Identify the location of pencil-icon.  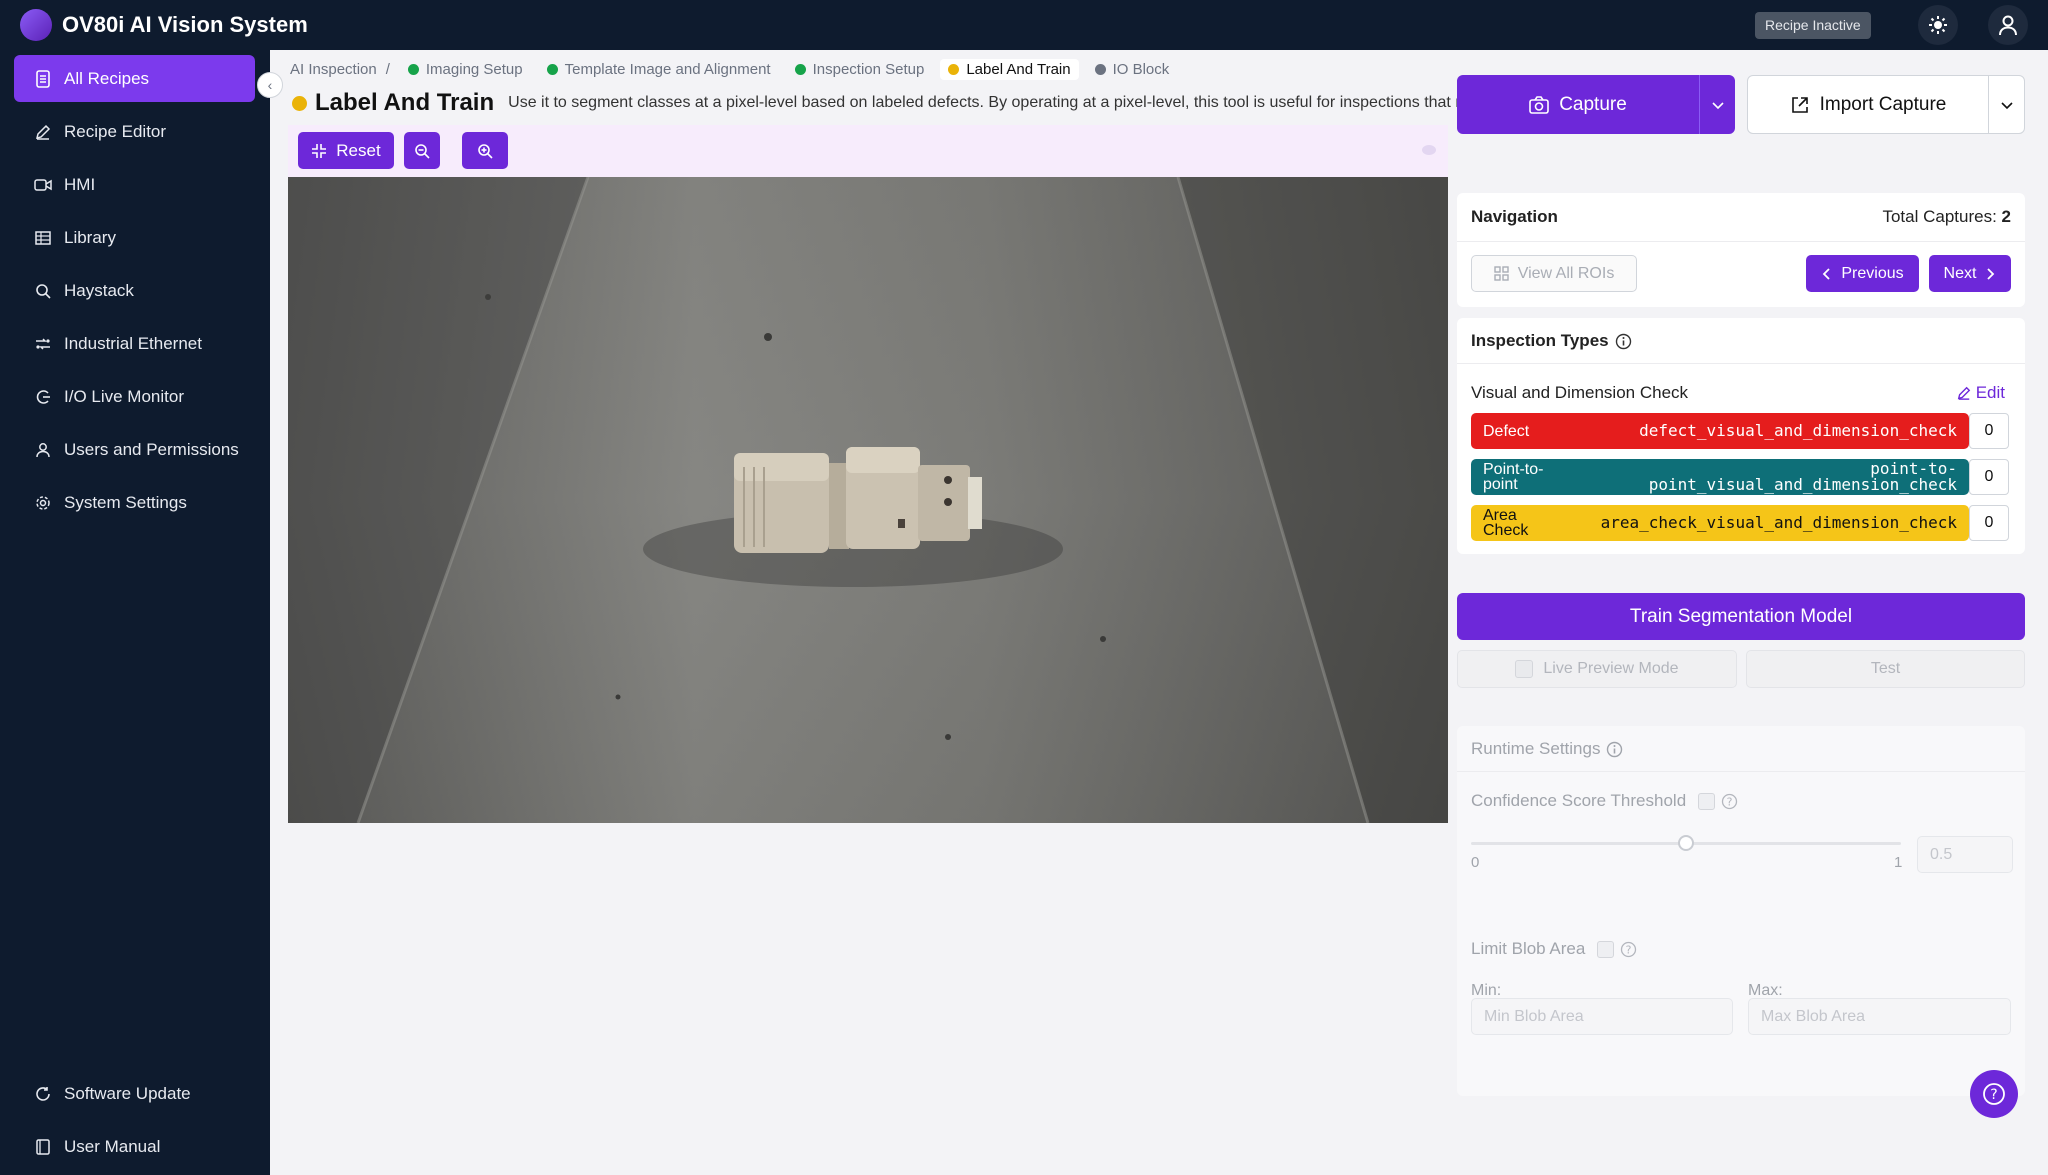
(1963, 393).